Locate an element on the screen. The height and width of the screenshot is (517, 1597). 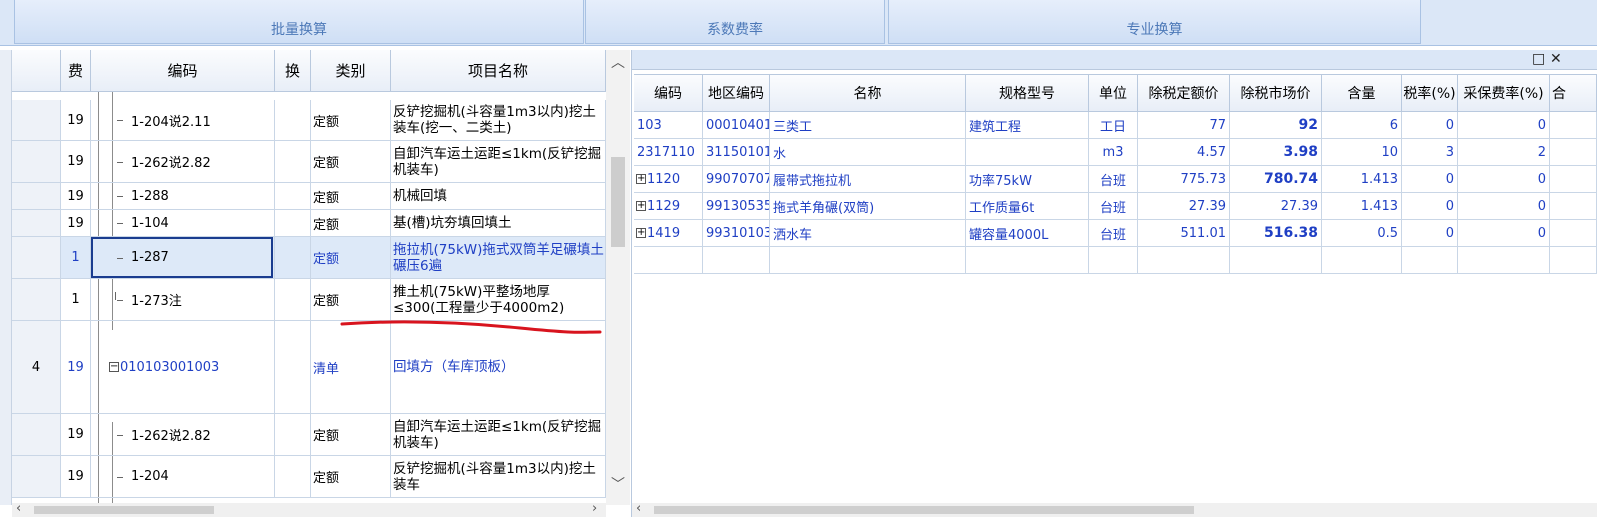
code-cell: +1129 is located at coordinates (668, 206).